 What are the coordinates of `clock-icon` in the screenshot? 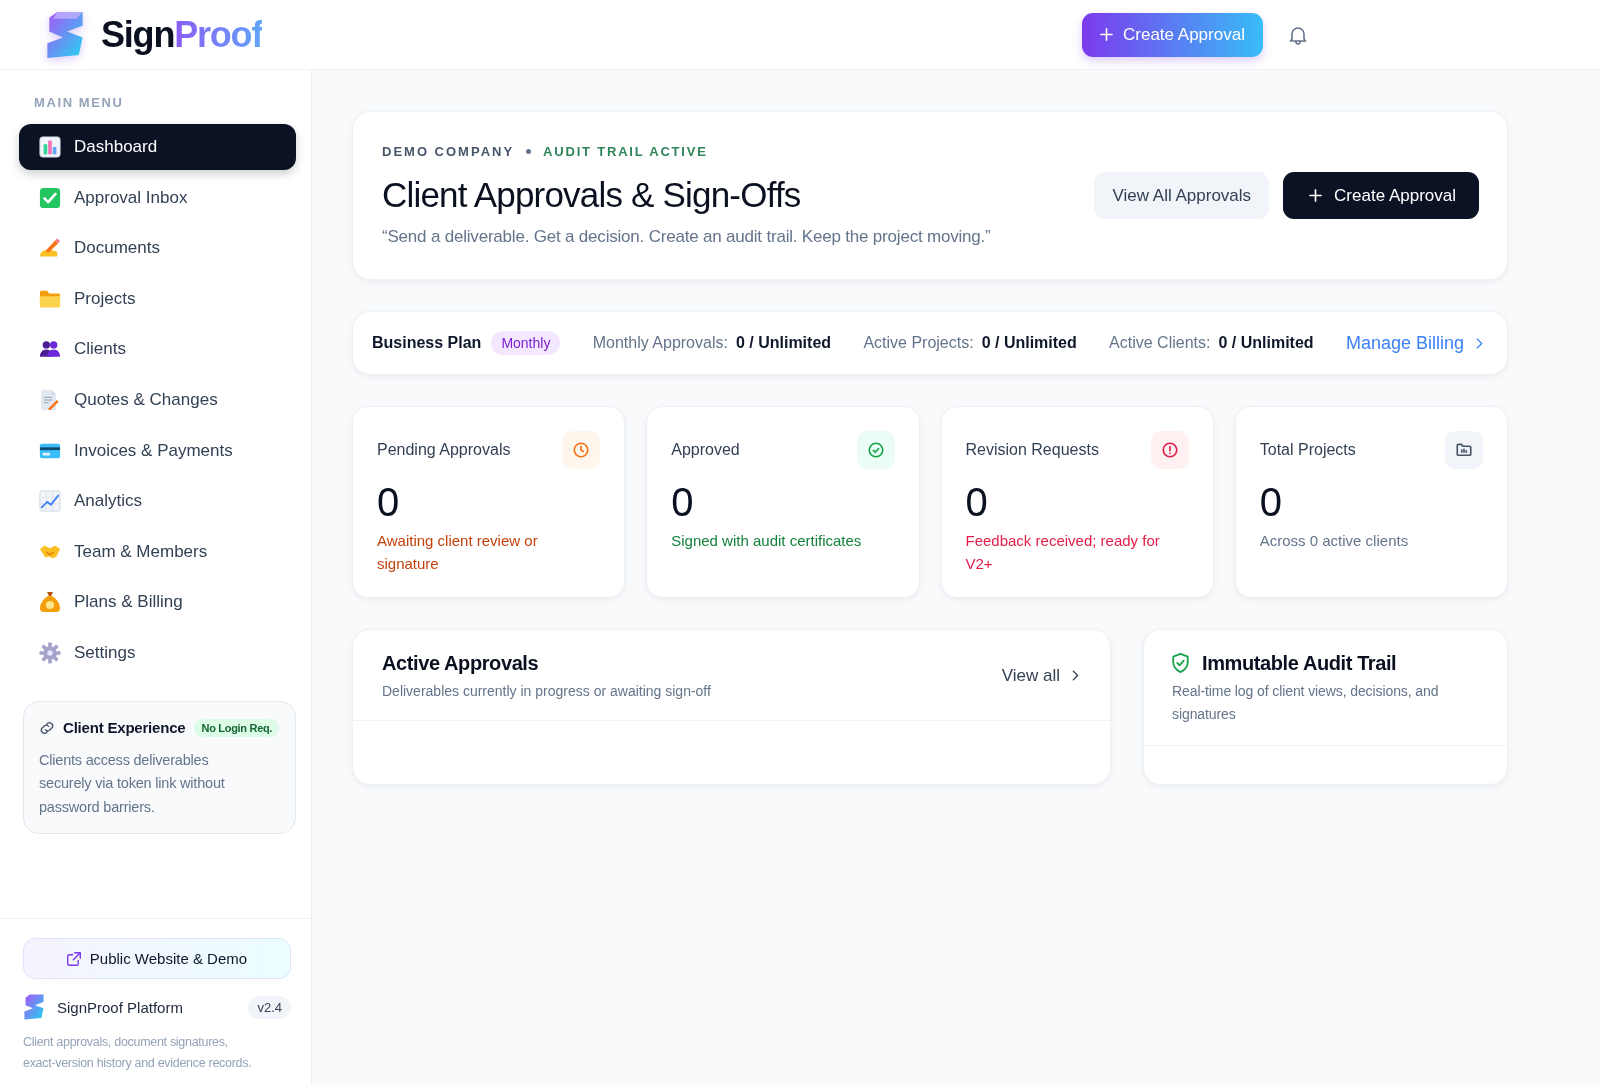 It's located at (581, 450).